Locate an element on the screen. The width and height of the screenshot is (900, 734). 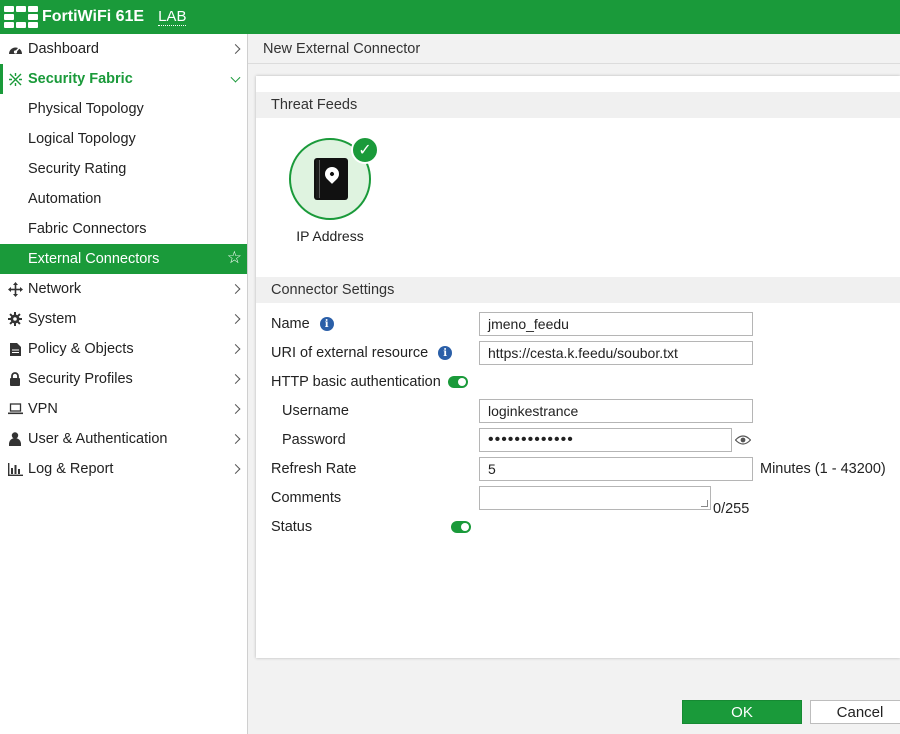
http-auth-label: HTTP basic authentication is located at coordinates (356, 382).